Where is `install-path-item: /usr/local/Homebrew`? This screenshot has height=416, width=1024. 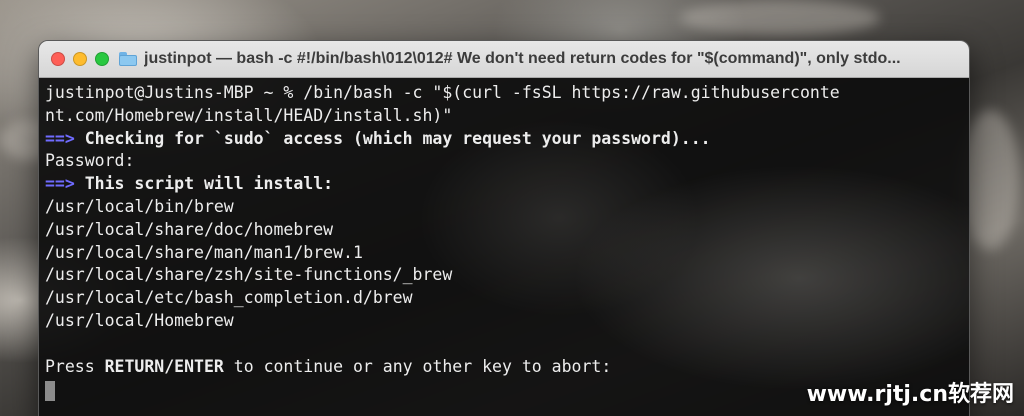 install-path-item: /usr/local/Homebrew is located at coordinates (139, 320).